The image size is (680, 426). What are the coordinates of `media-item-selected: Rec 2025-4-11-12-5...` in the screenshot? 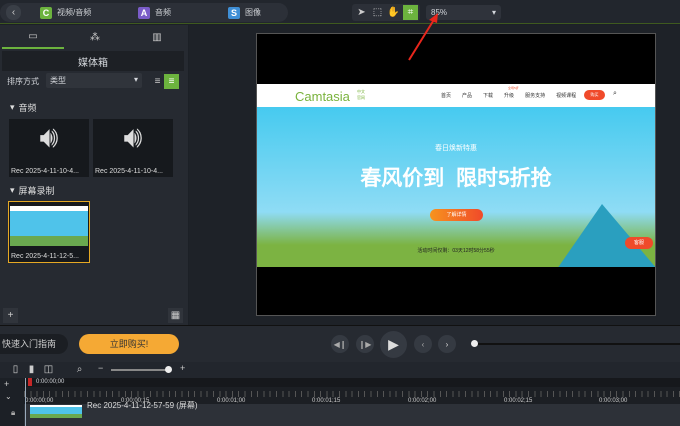 It's located at (49, 232).